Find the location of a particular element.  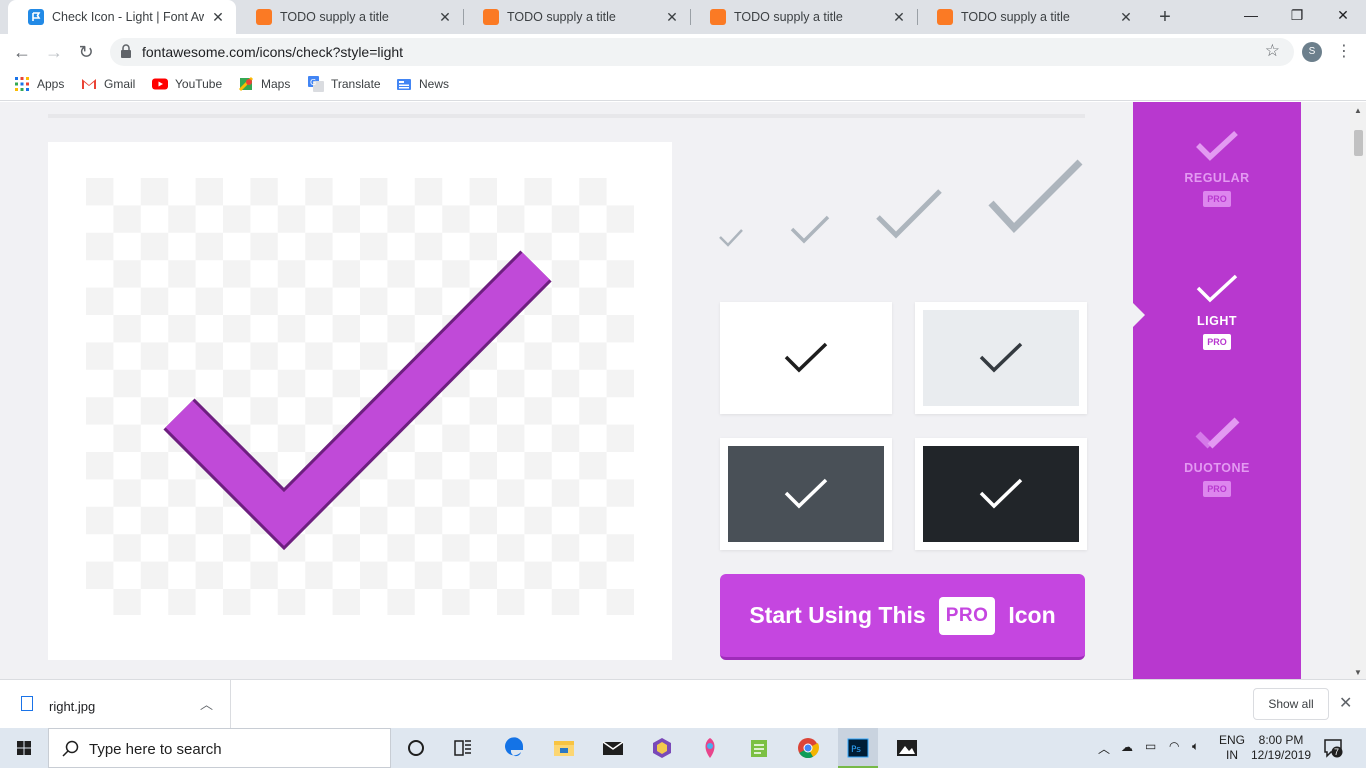

windows-start-icon is located at coordinates (24, 748).